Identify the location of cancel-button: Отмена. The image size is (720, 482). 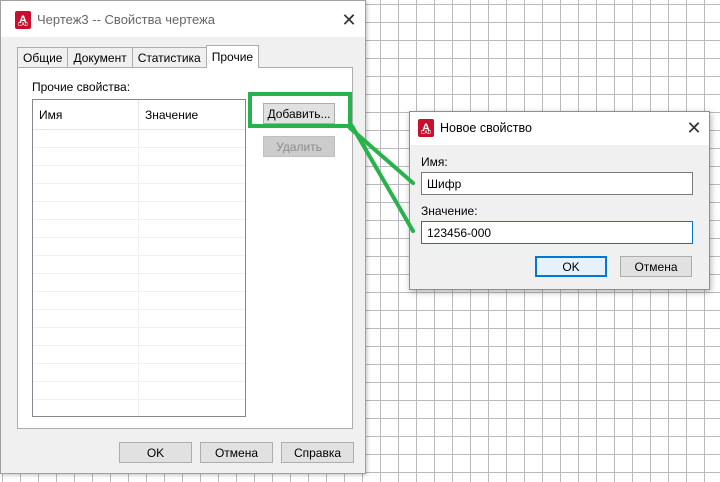
(236, 452).